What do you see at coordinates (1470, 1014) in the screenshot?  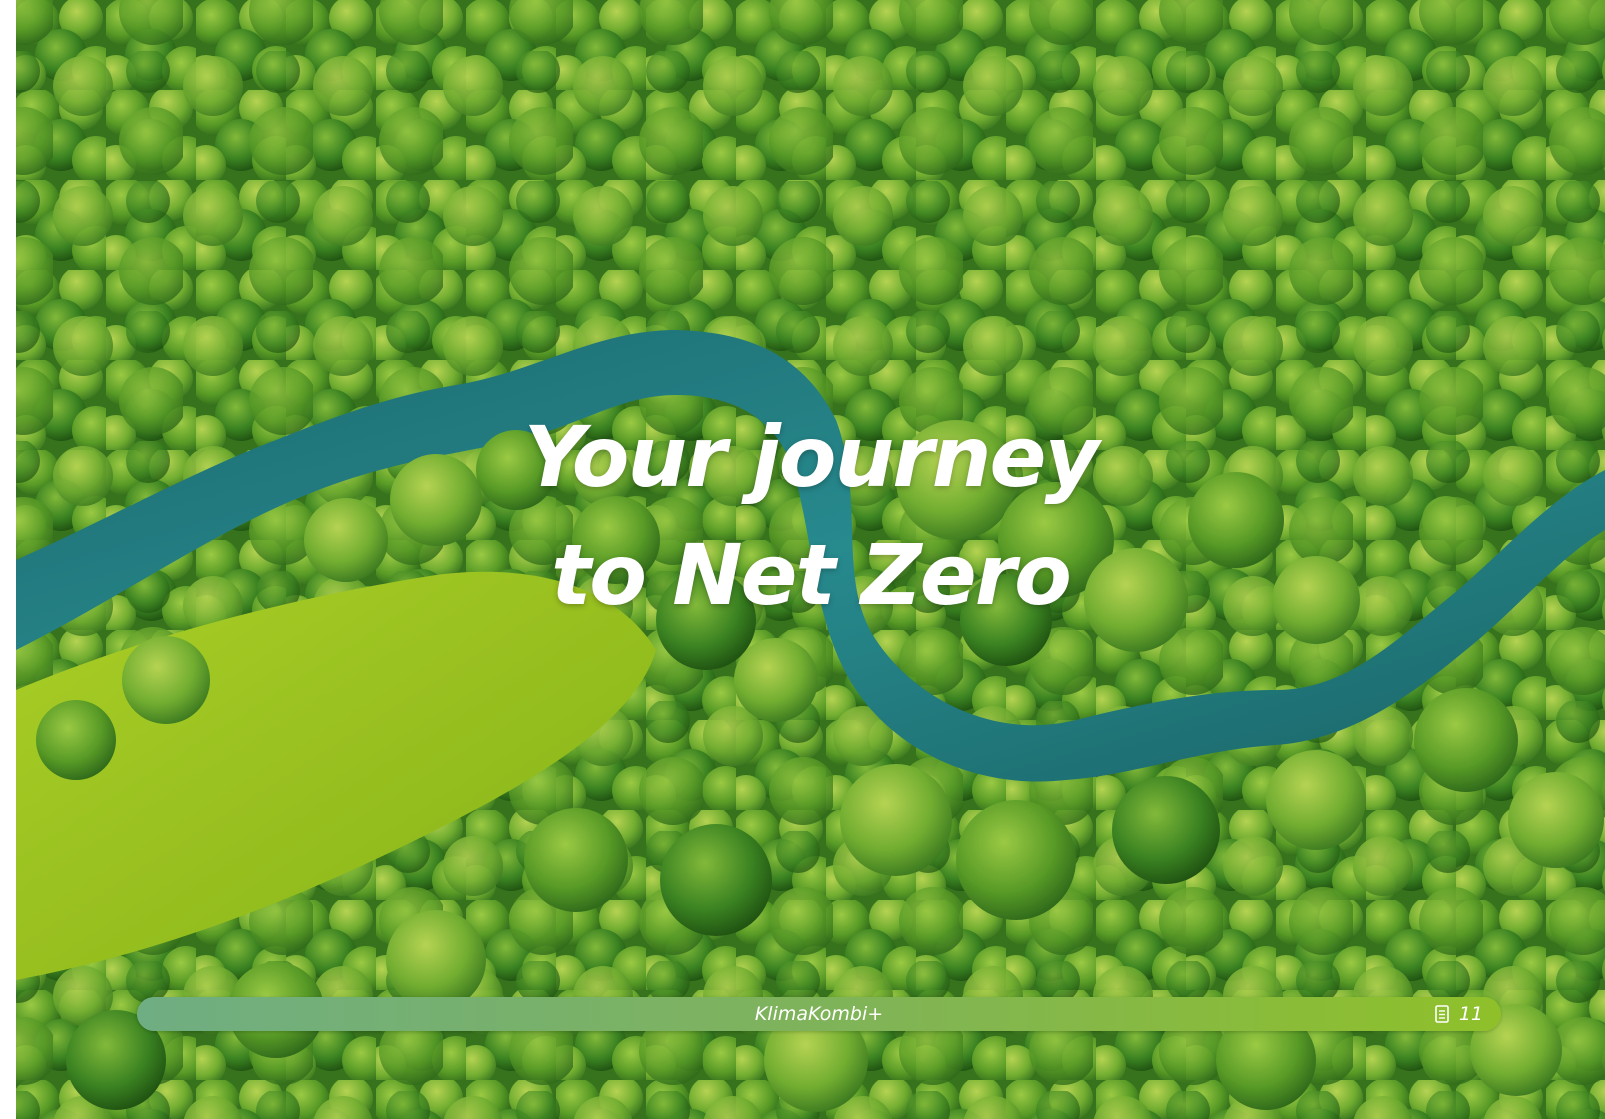 I see `page-number: 11` at bounding box center [1470, 1014].